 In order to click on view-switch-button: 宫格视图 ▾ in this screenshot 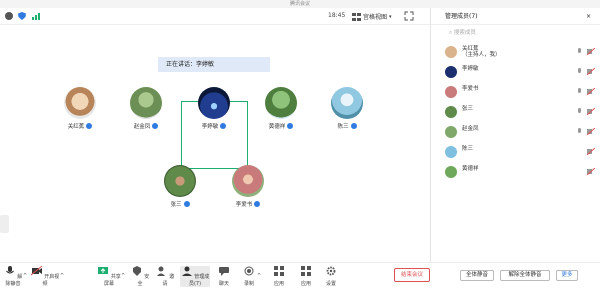, I will do `click(372, 16)`.